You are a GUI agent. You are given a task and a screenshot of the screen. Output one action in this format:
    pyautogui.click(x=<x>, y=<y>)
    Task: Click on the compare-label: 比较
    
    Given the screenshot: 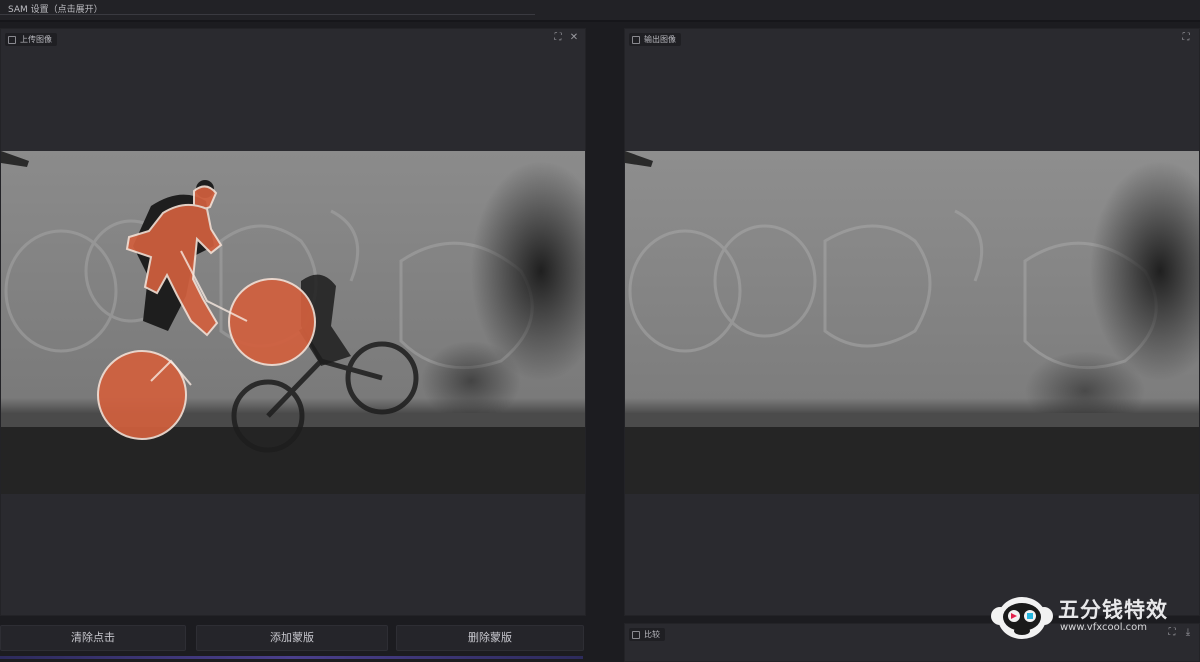 What is the action you would take?
    pyautogui.click(x=647, y=634)
    